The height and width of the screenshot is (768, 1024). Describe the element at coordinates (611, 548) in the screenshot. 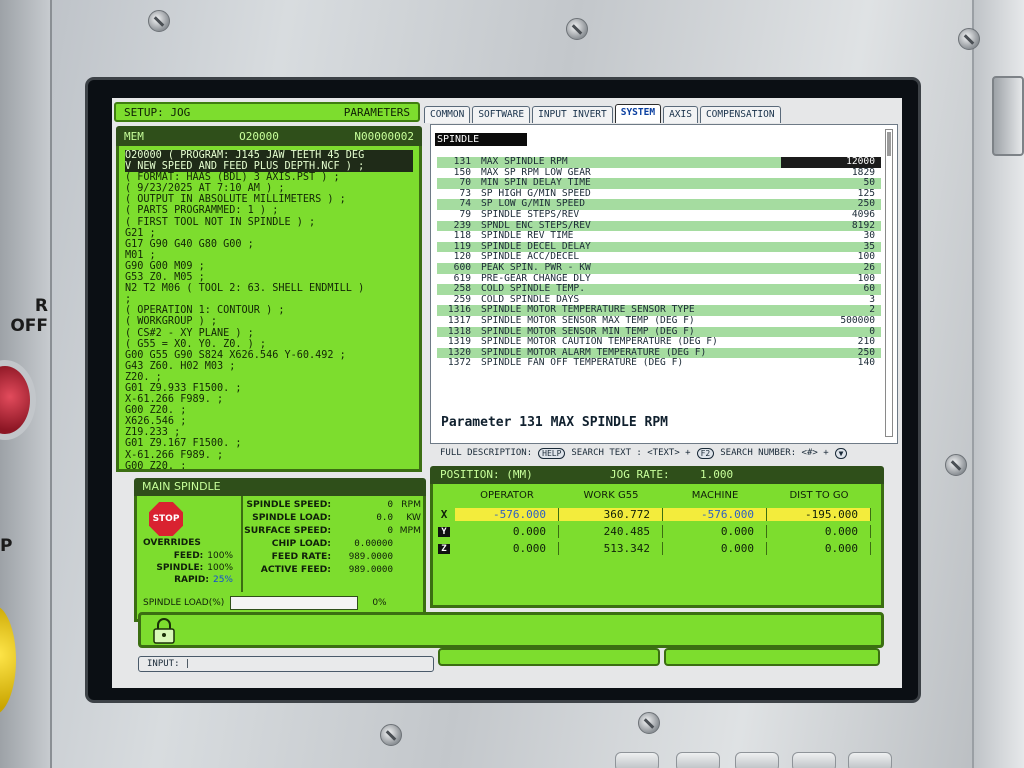

I see `work-position: 513.342` at that location.